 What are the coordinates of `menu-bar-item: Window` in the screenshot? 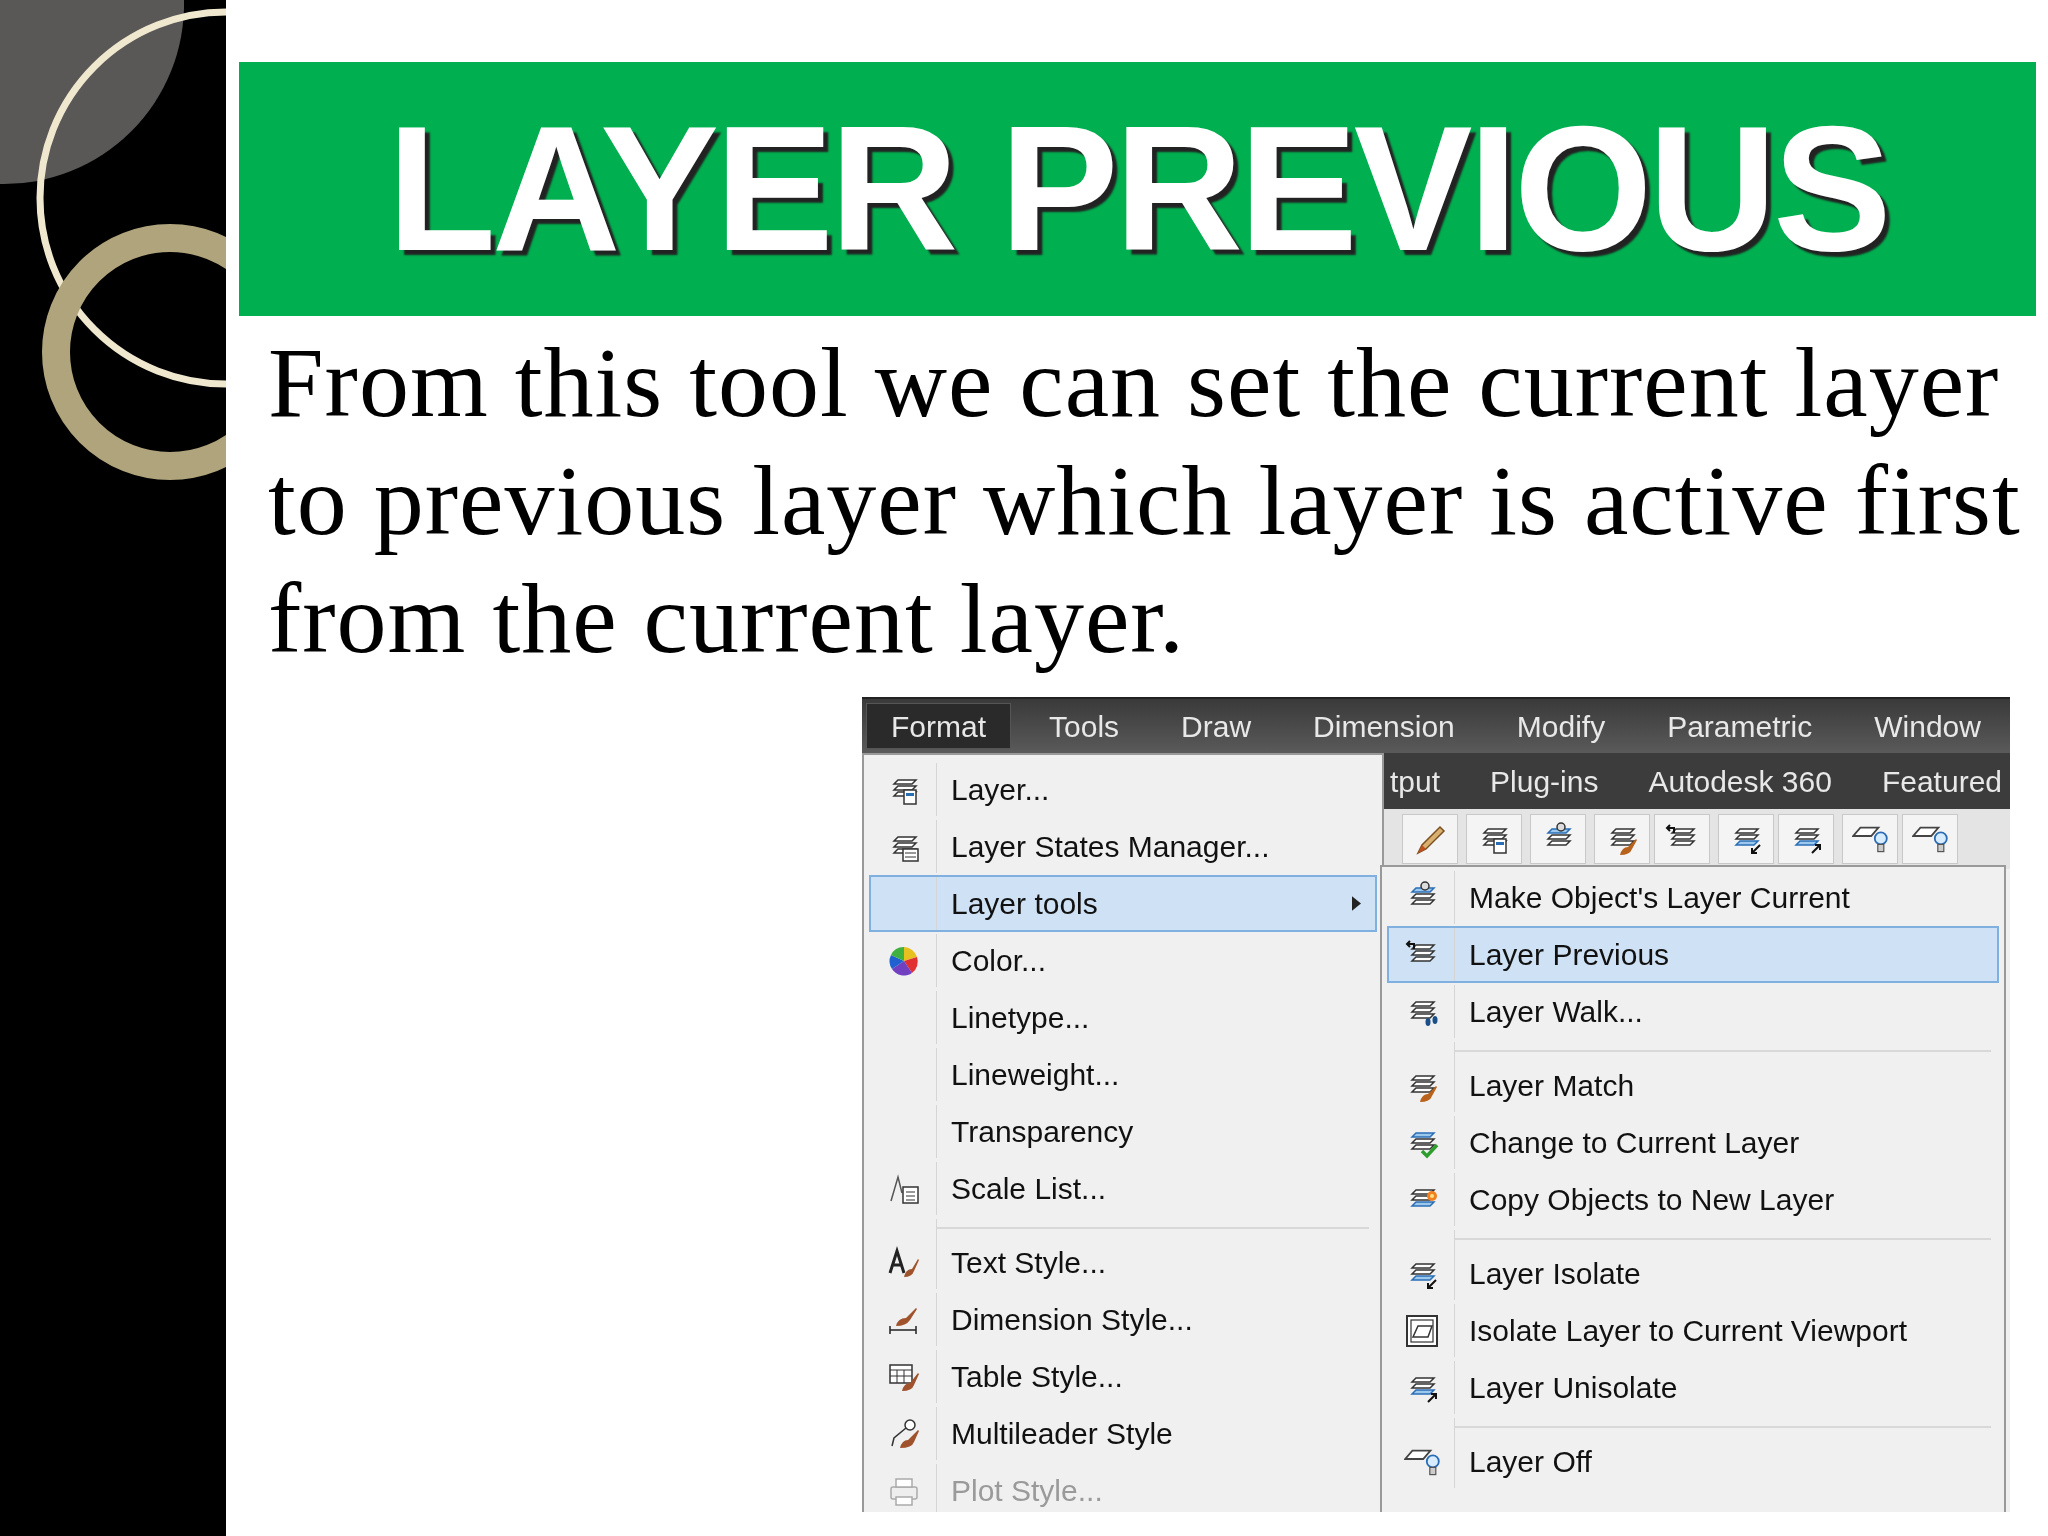 It's located at (1927, 726).